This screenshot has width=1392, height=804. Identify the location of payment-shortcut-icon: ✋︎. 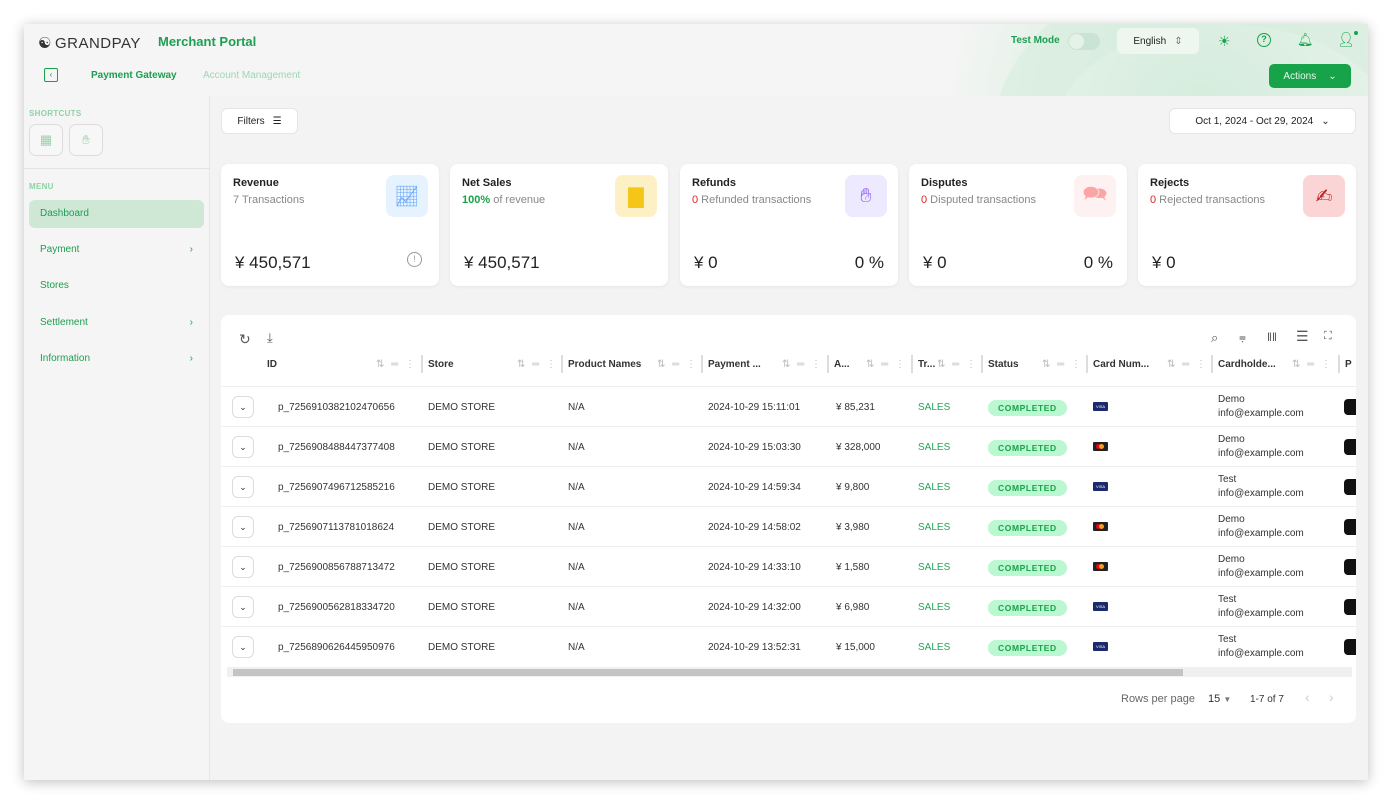
(86, 140).